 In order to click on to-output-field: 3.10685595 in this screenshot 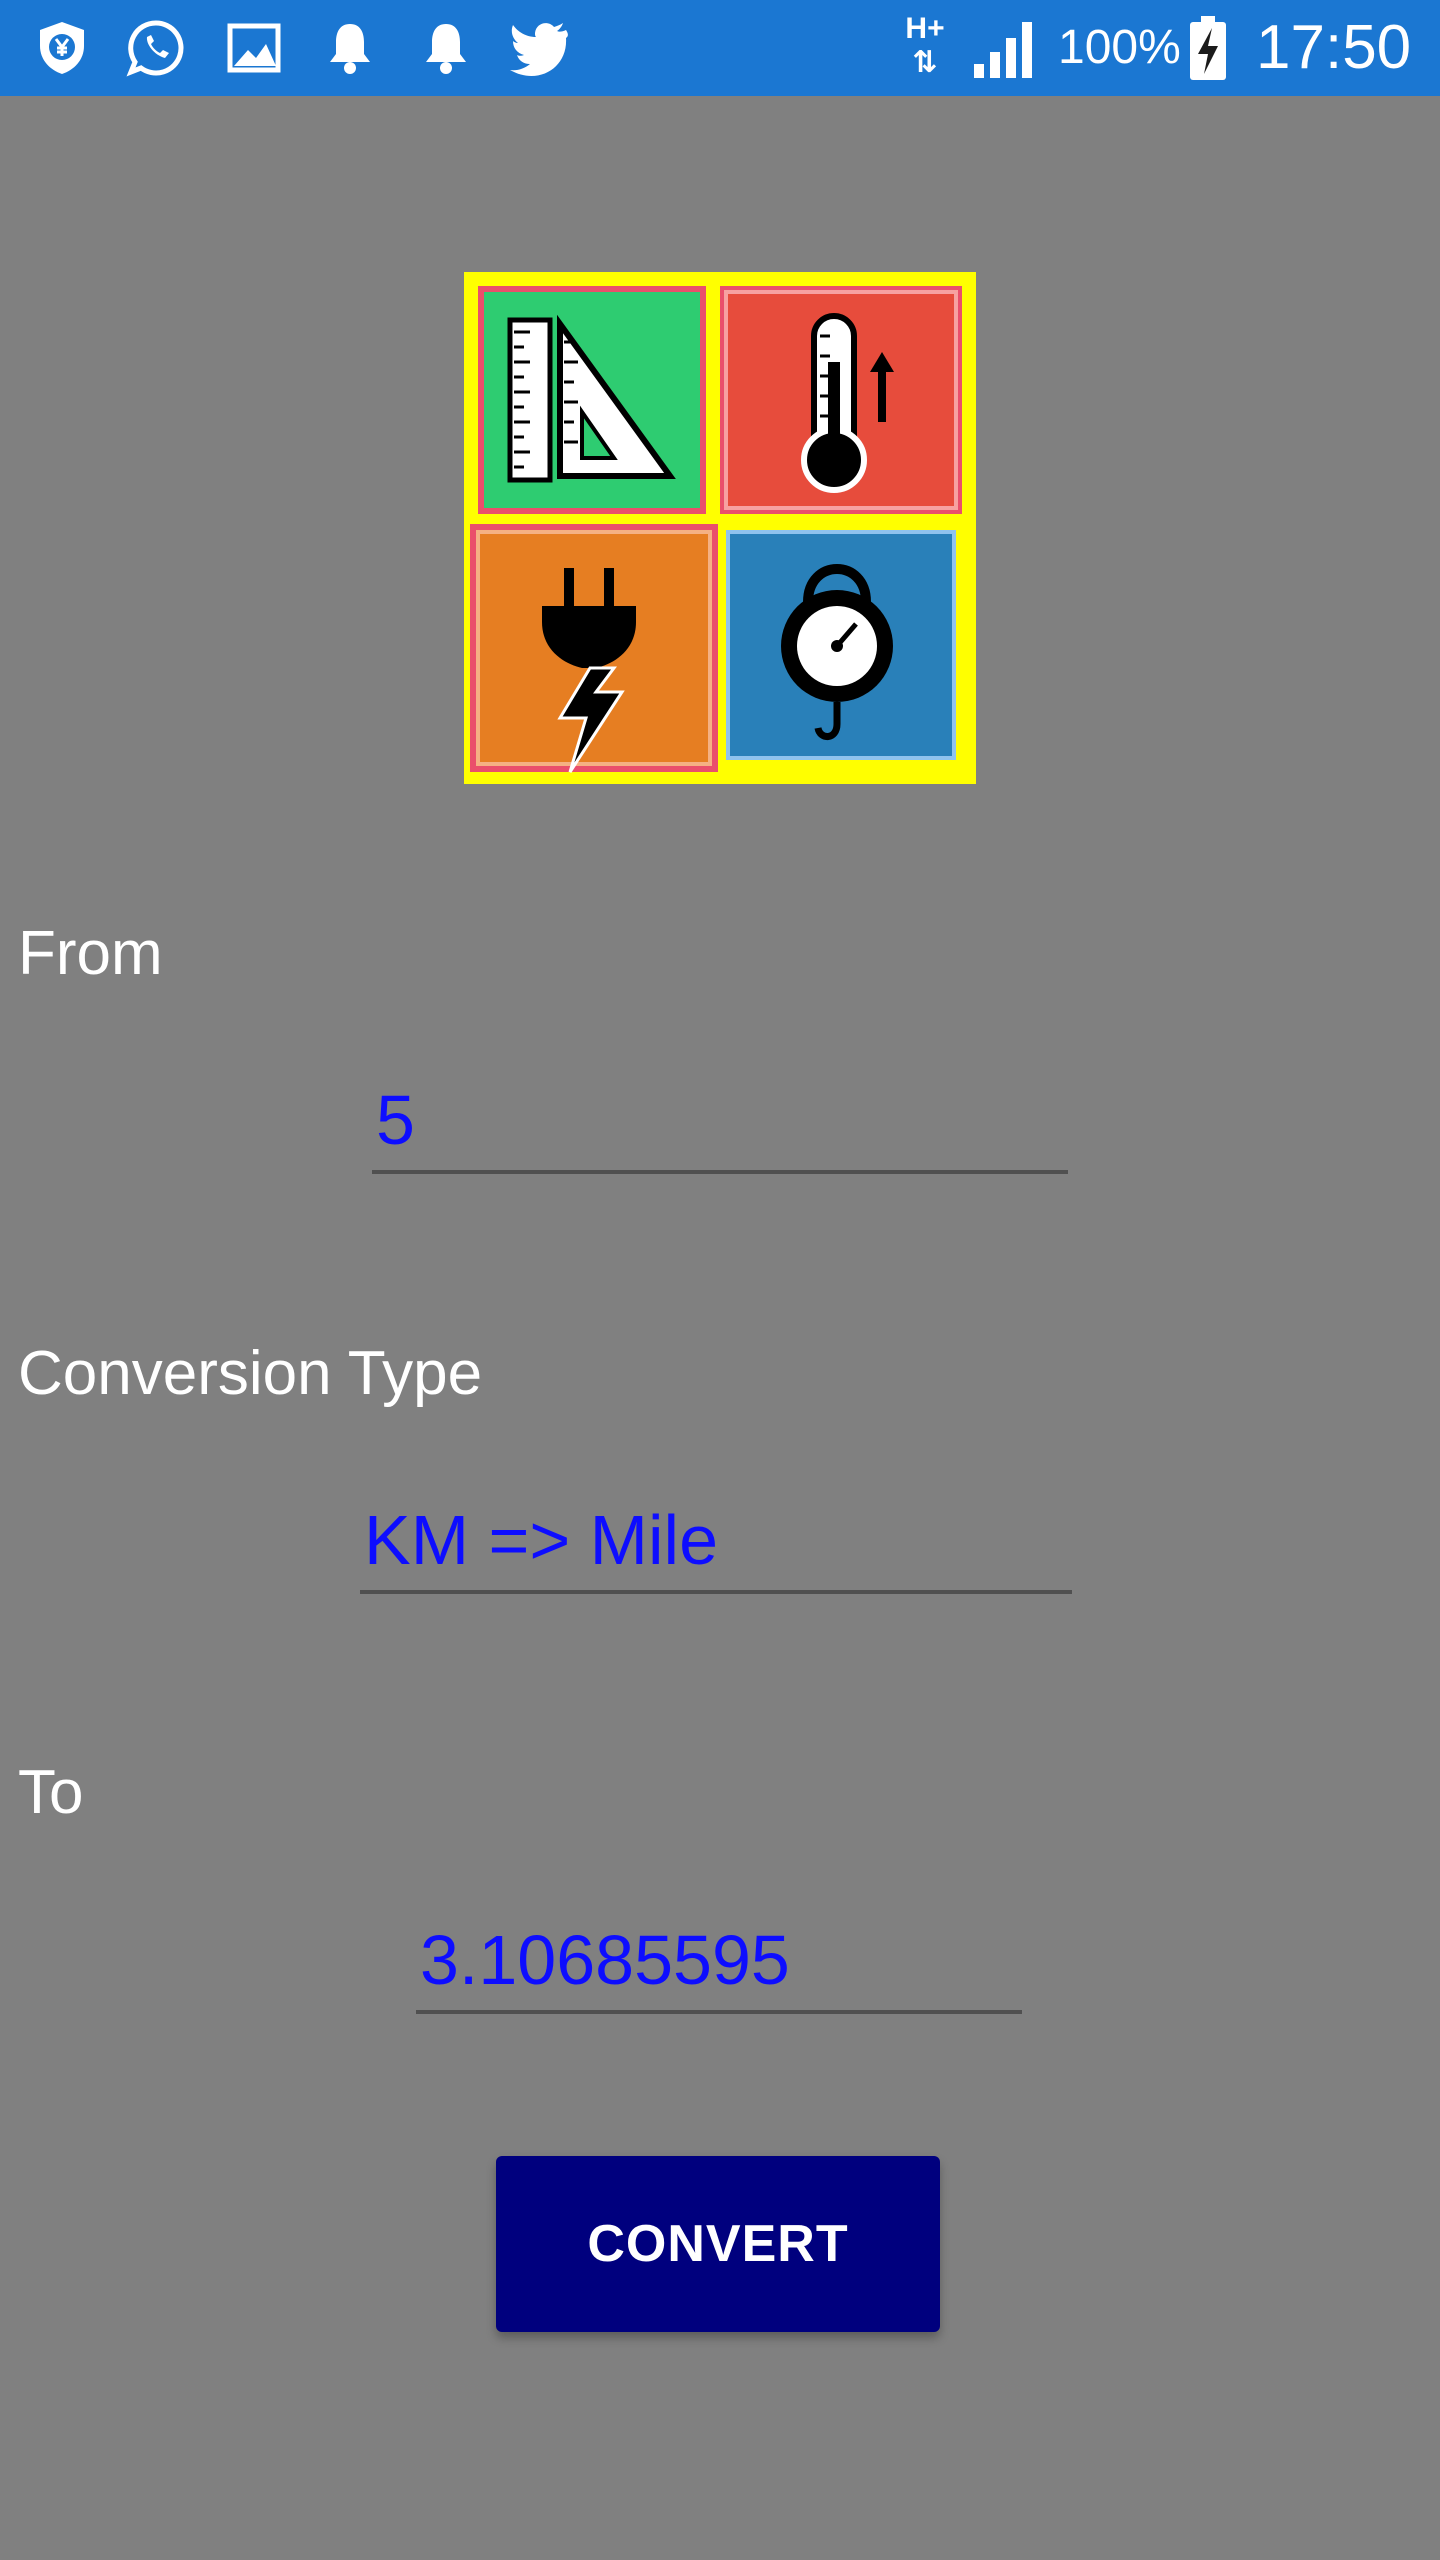, I will do `click(719, 1956)`.